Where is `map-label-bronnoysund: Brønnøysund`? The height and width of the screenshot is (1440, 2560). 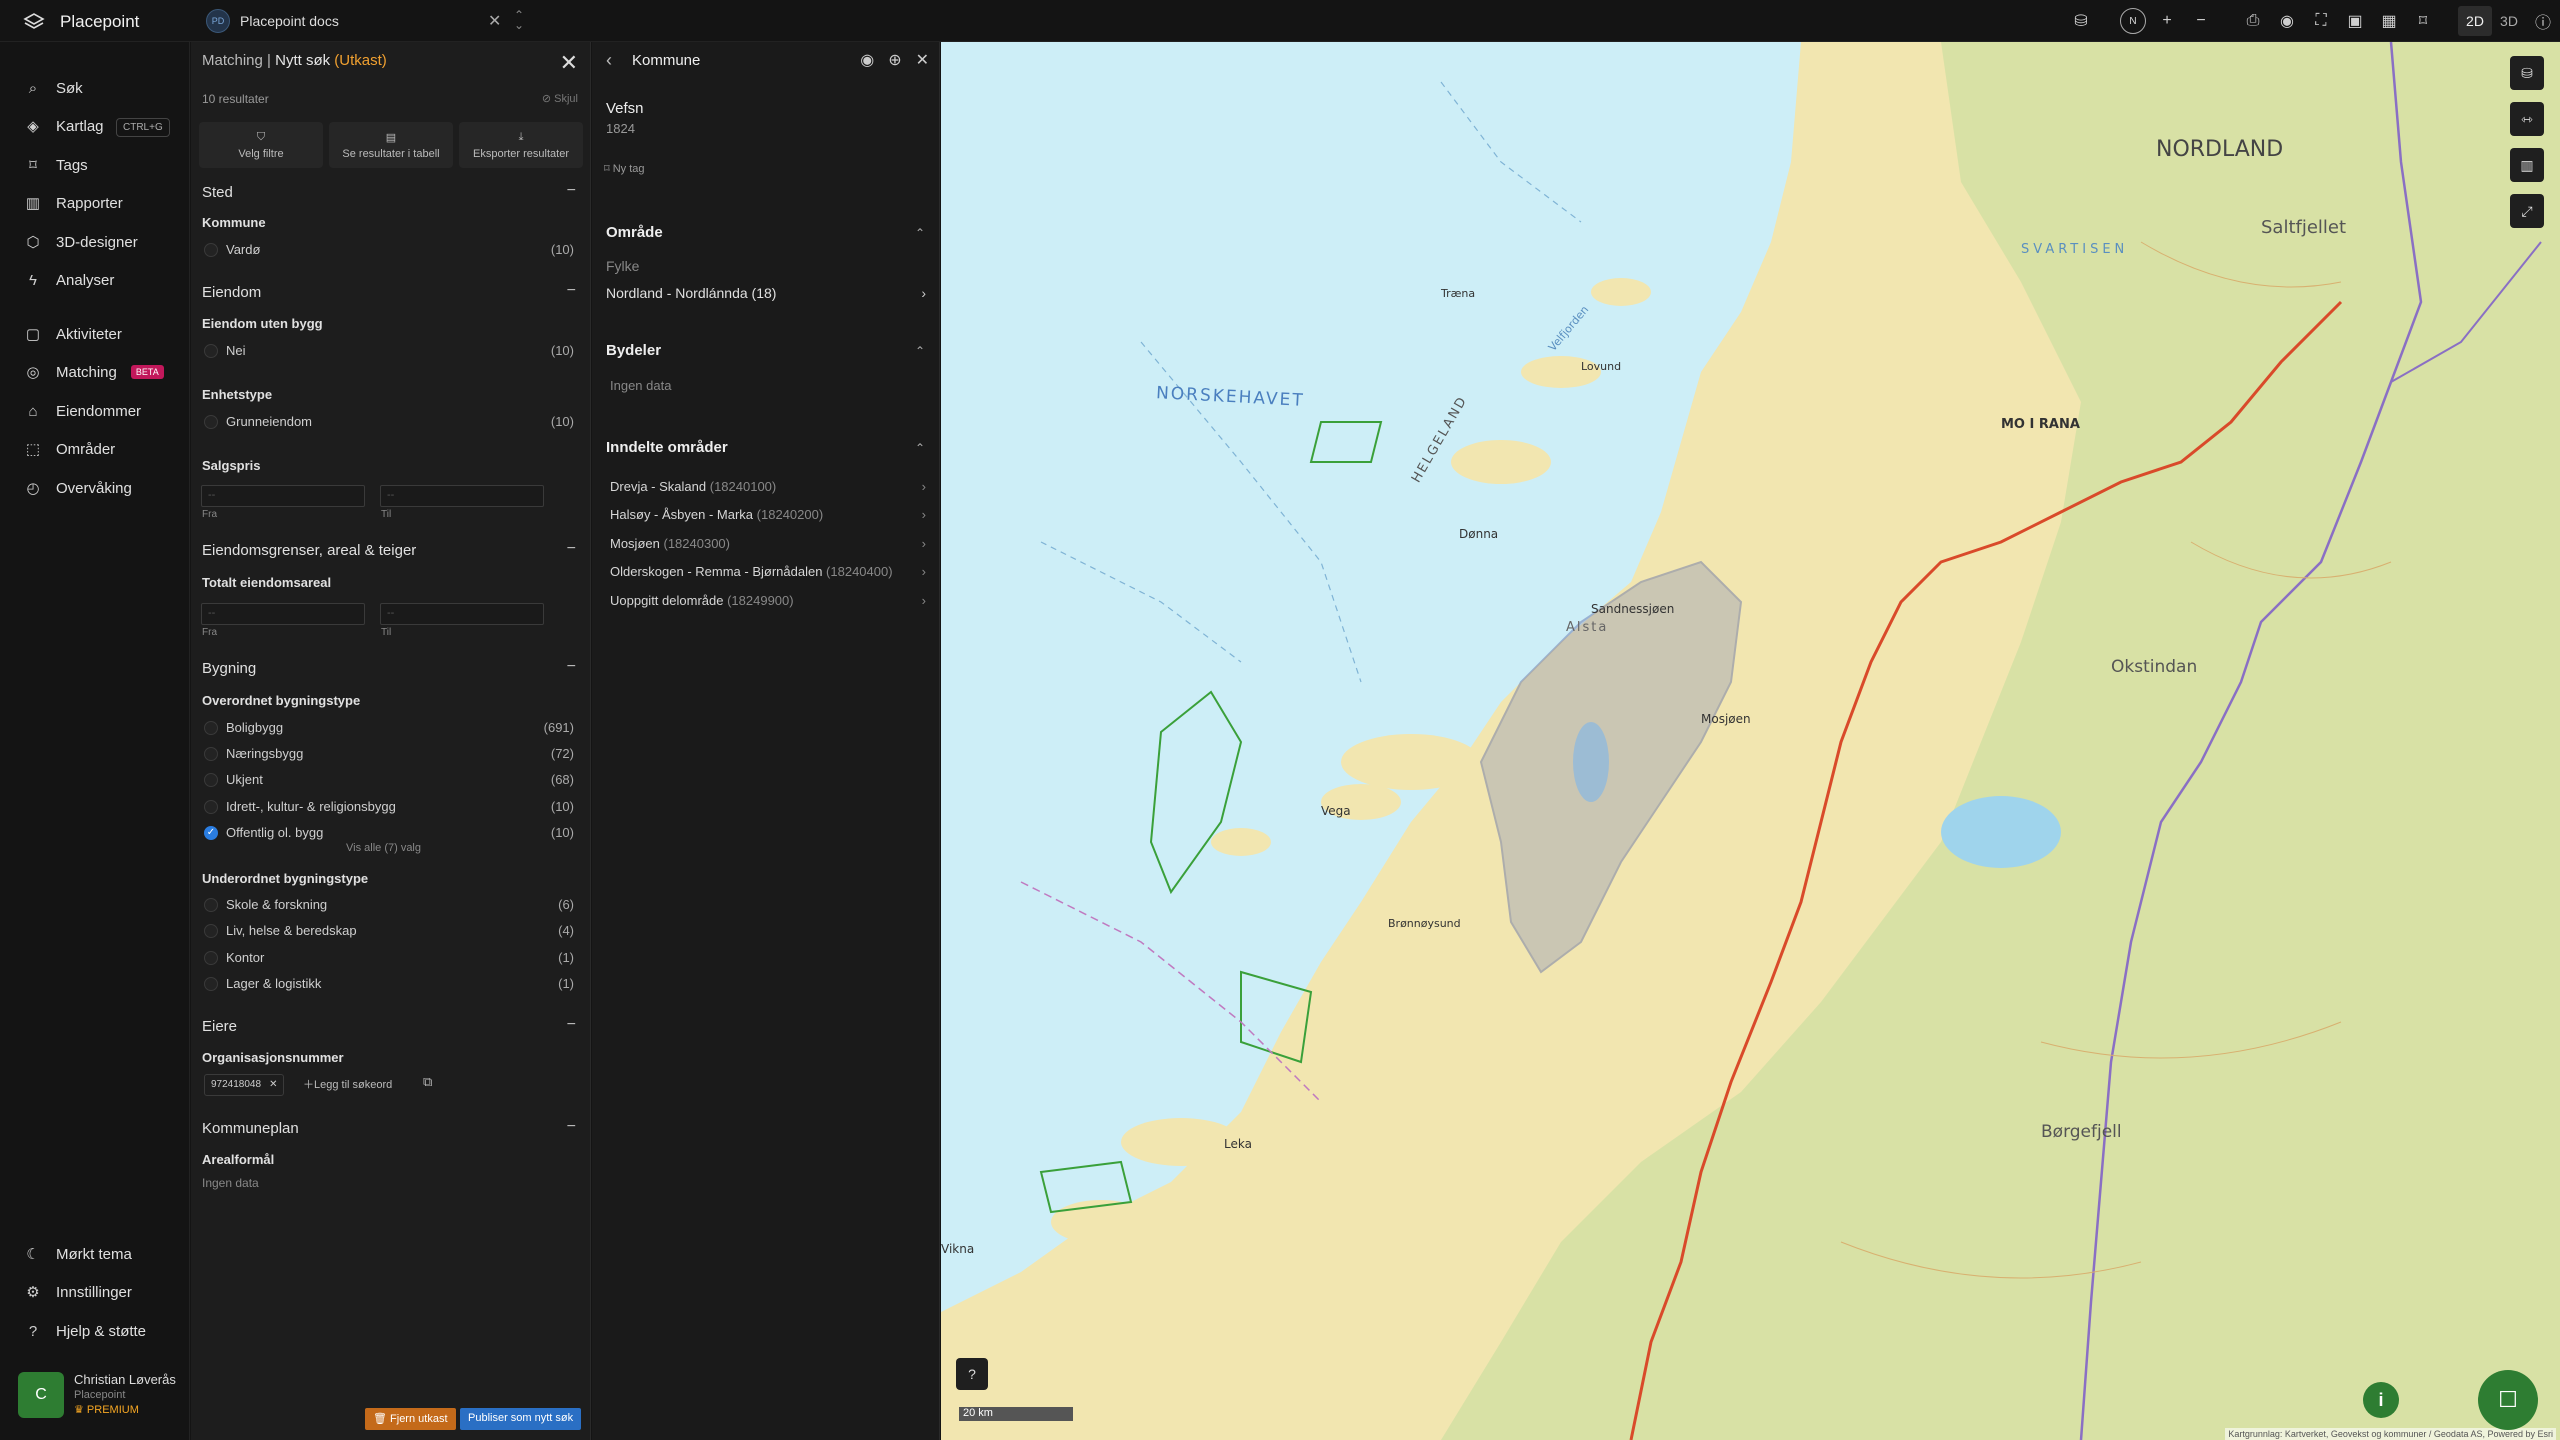 map-label-bronnoysund: Brønnøysund is located at coordinates (1424, 923).